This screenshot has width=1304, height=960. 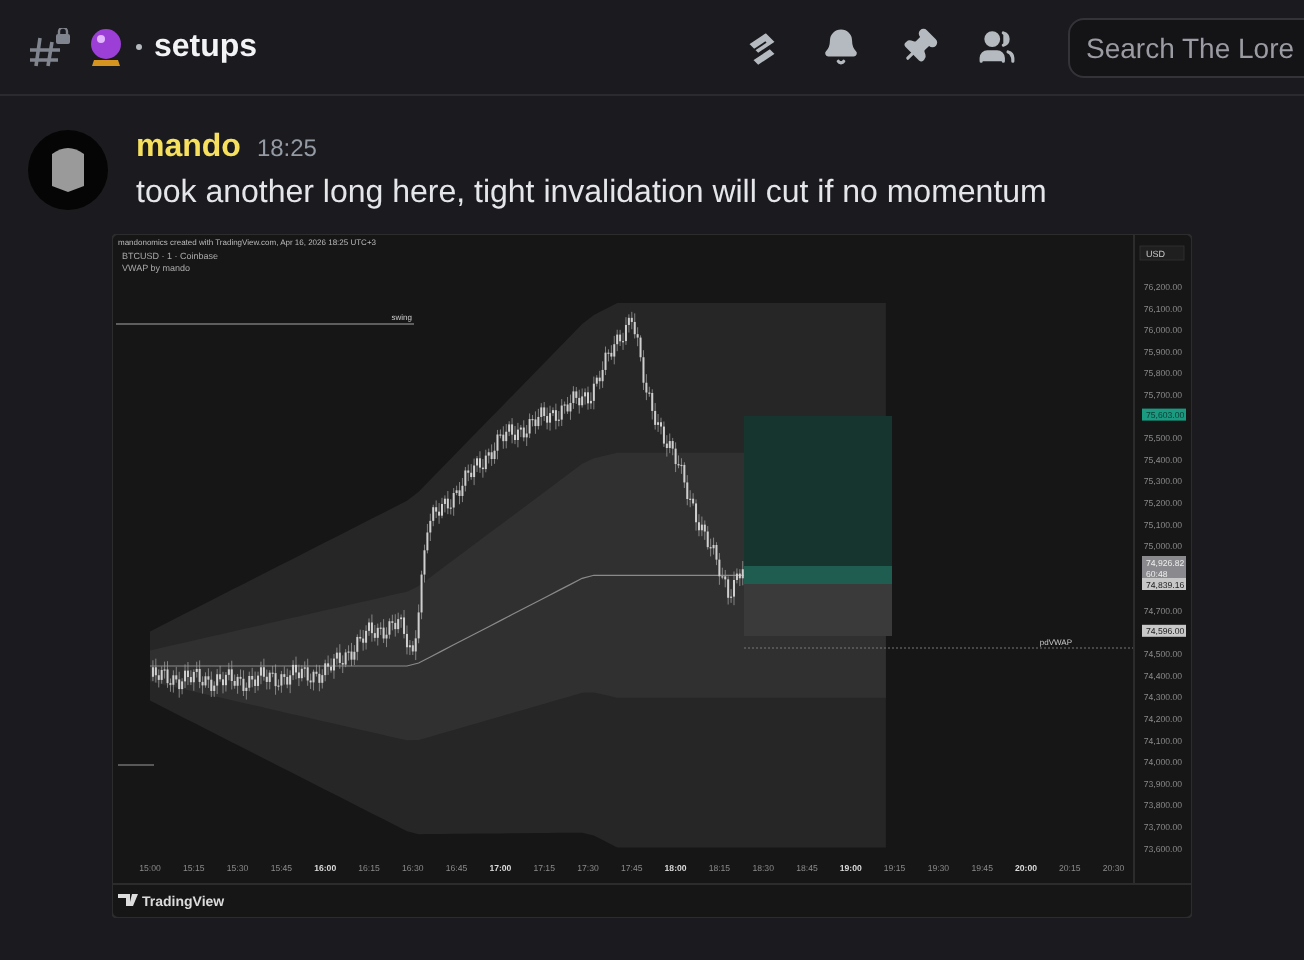 I want to click on tradingview-logo-icon, so click(x=128, y=900).